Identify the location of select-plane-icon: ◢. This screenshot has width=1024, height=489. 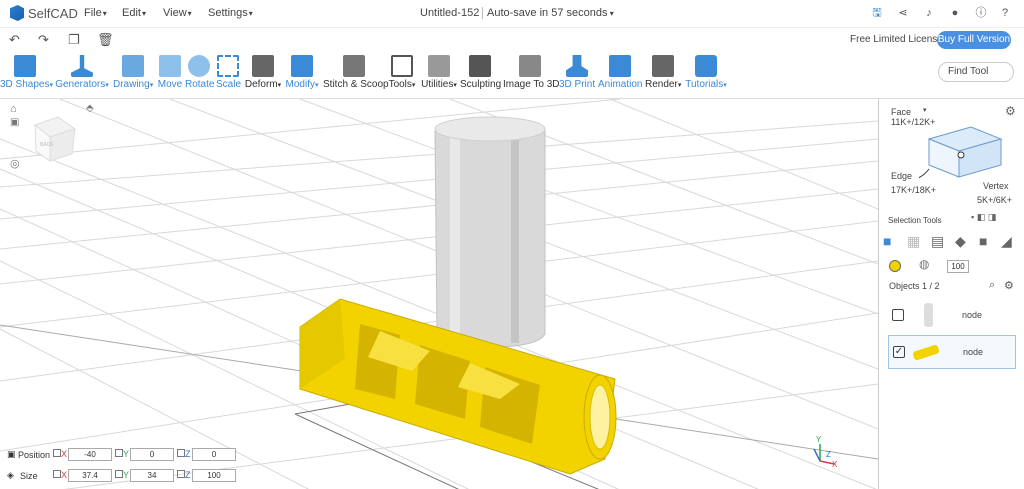
(1006, 241).